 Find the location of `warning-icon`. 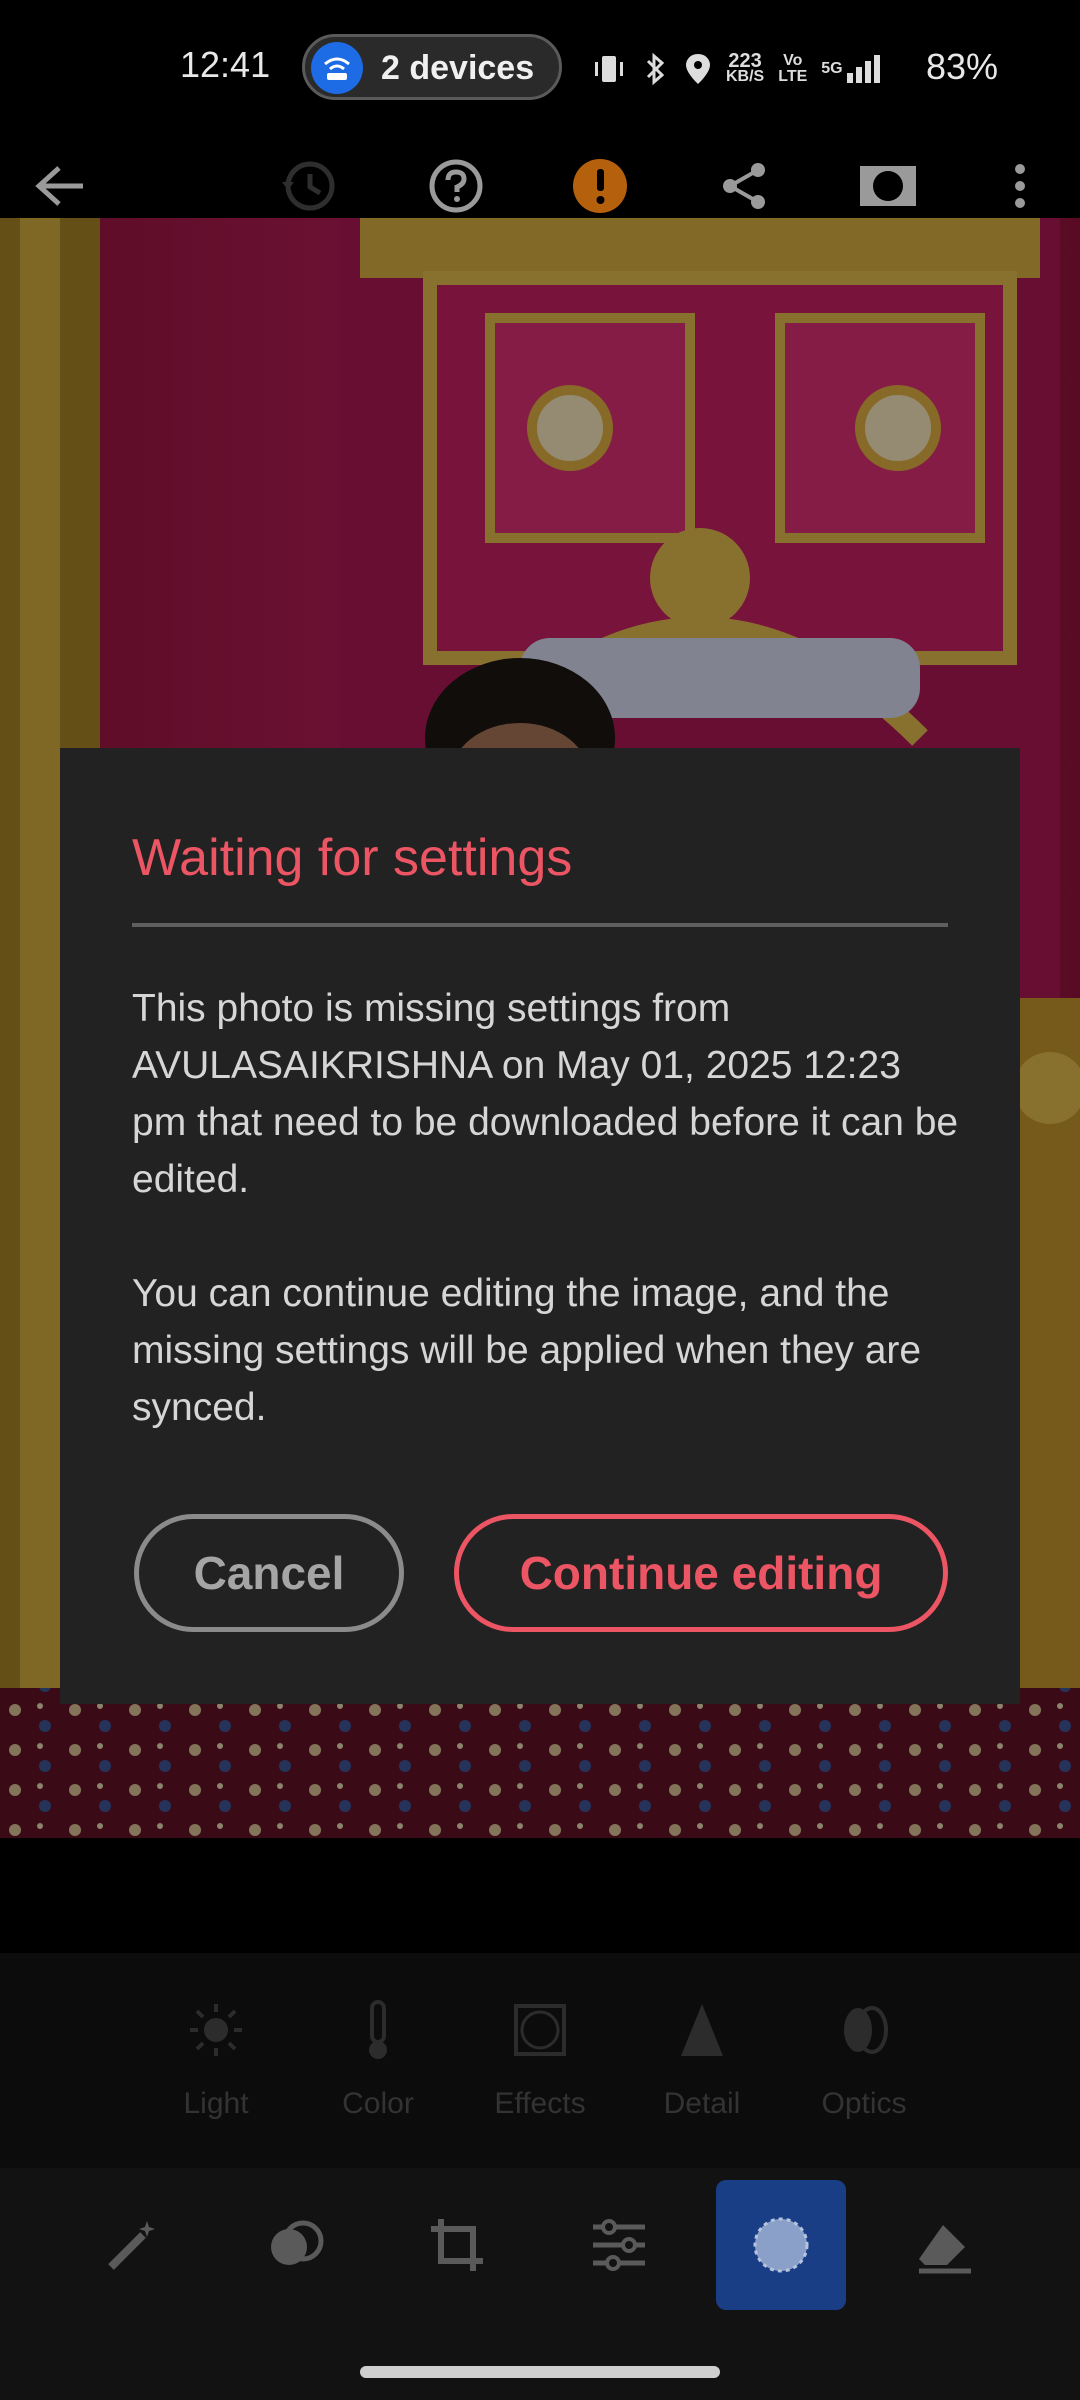

warning-icon is located at coordinates (600, 186).